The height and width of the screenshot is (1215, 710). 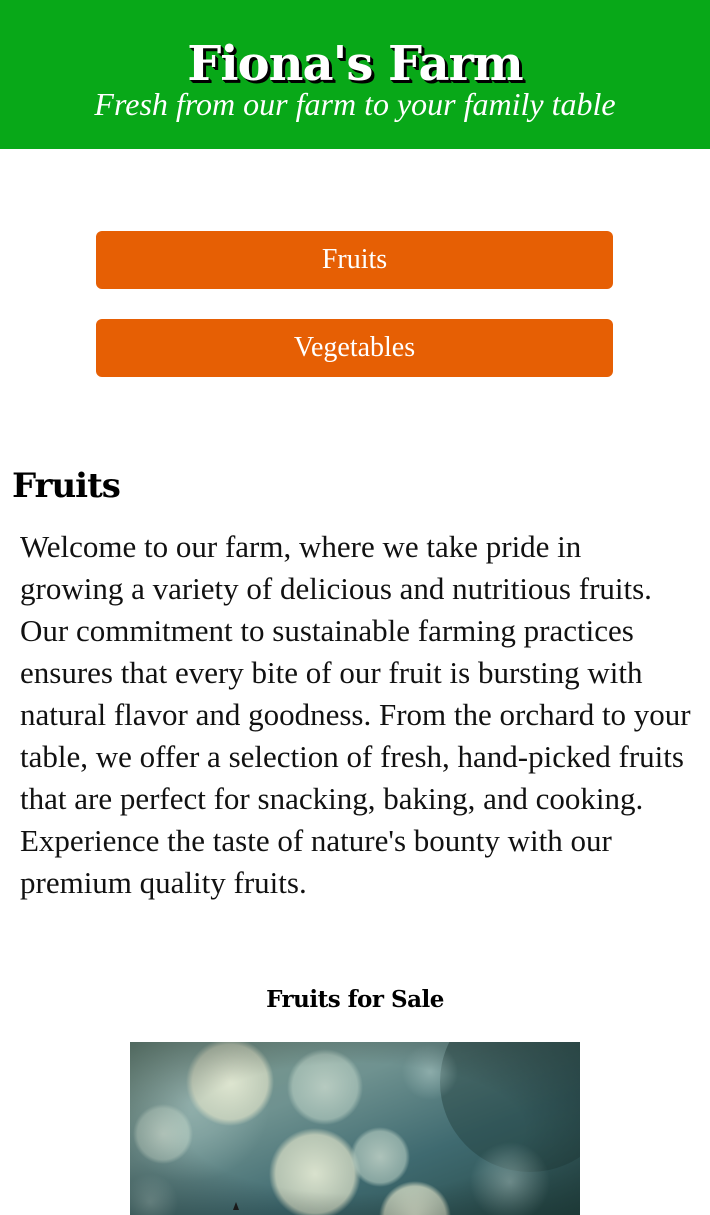 What do you see at coordinates (66, 486) in the screenshot?
I see `section-heading: Fruits` at bounding box center [66, 486].